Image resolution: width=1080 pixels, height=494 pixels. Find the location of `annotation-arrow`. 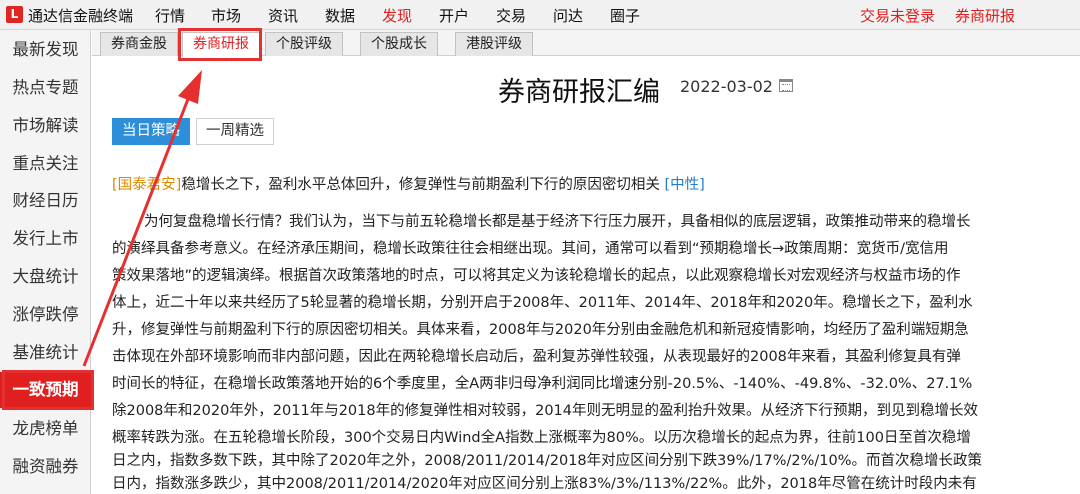

annotation-arrow is located at coordinates (142, 218).